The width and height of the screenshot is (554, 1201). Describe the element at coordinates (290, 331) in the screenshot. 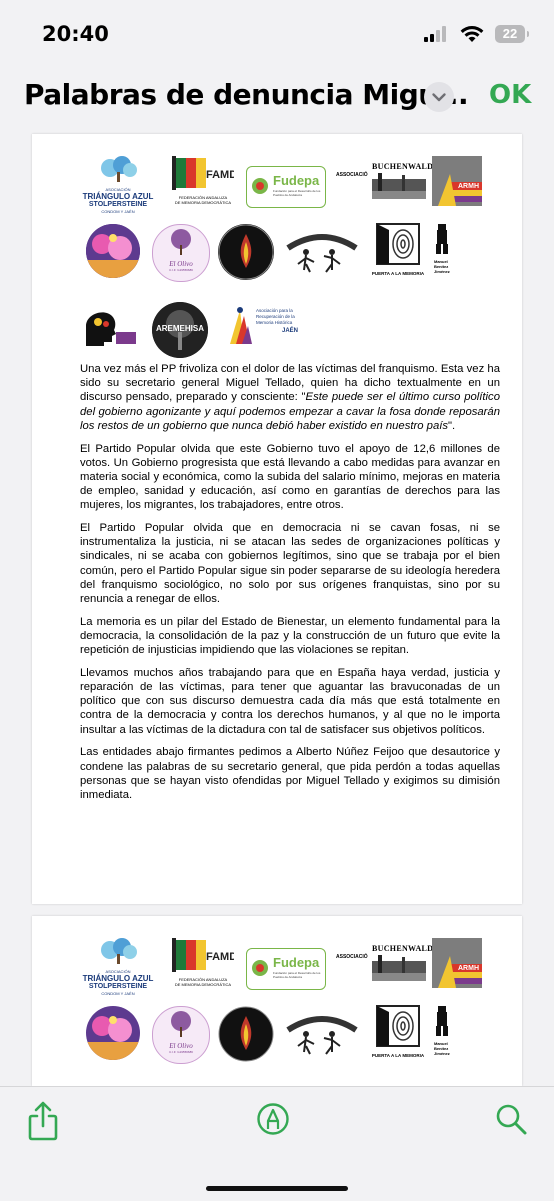

I see `logo-text: JAÉN` at that location.